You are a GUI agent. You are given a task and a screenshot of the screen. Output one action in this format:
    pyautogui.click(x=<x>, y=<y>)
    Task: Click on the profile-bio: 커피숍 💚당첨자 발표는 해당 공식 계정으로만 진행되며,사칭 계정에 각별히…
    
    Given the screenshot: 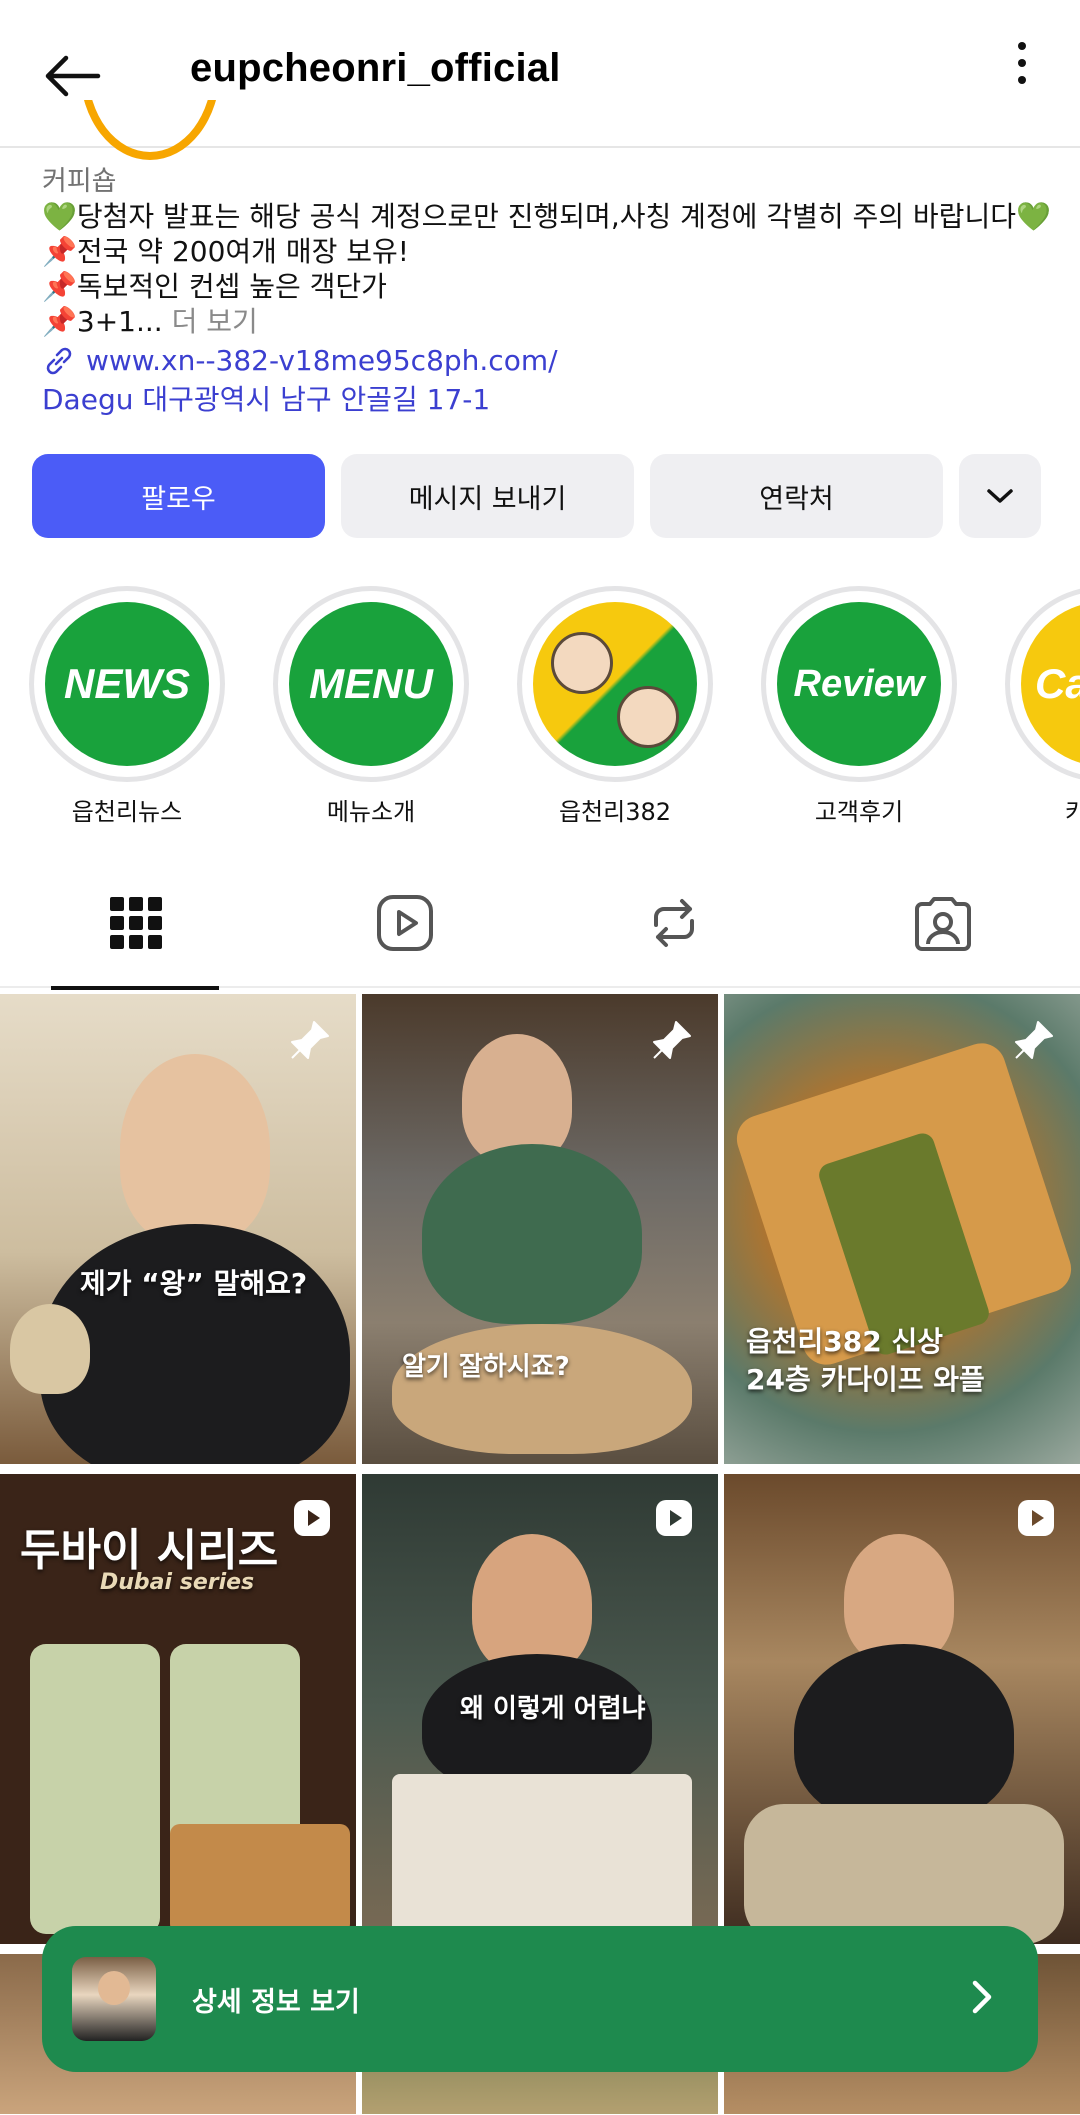 What is the action you would take?
    pyautogui.click(x=547, y=290)
    